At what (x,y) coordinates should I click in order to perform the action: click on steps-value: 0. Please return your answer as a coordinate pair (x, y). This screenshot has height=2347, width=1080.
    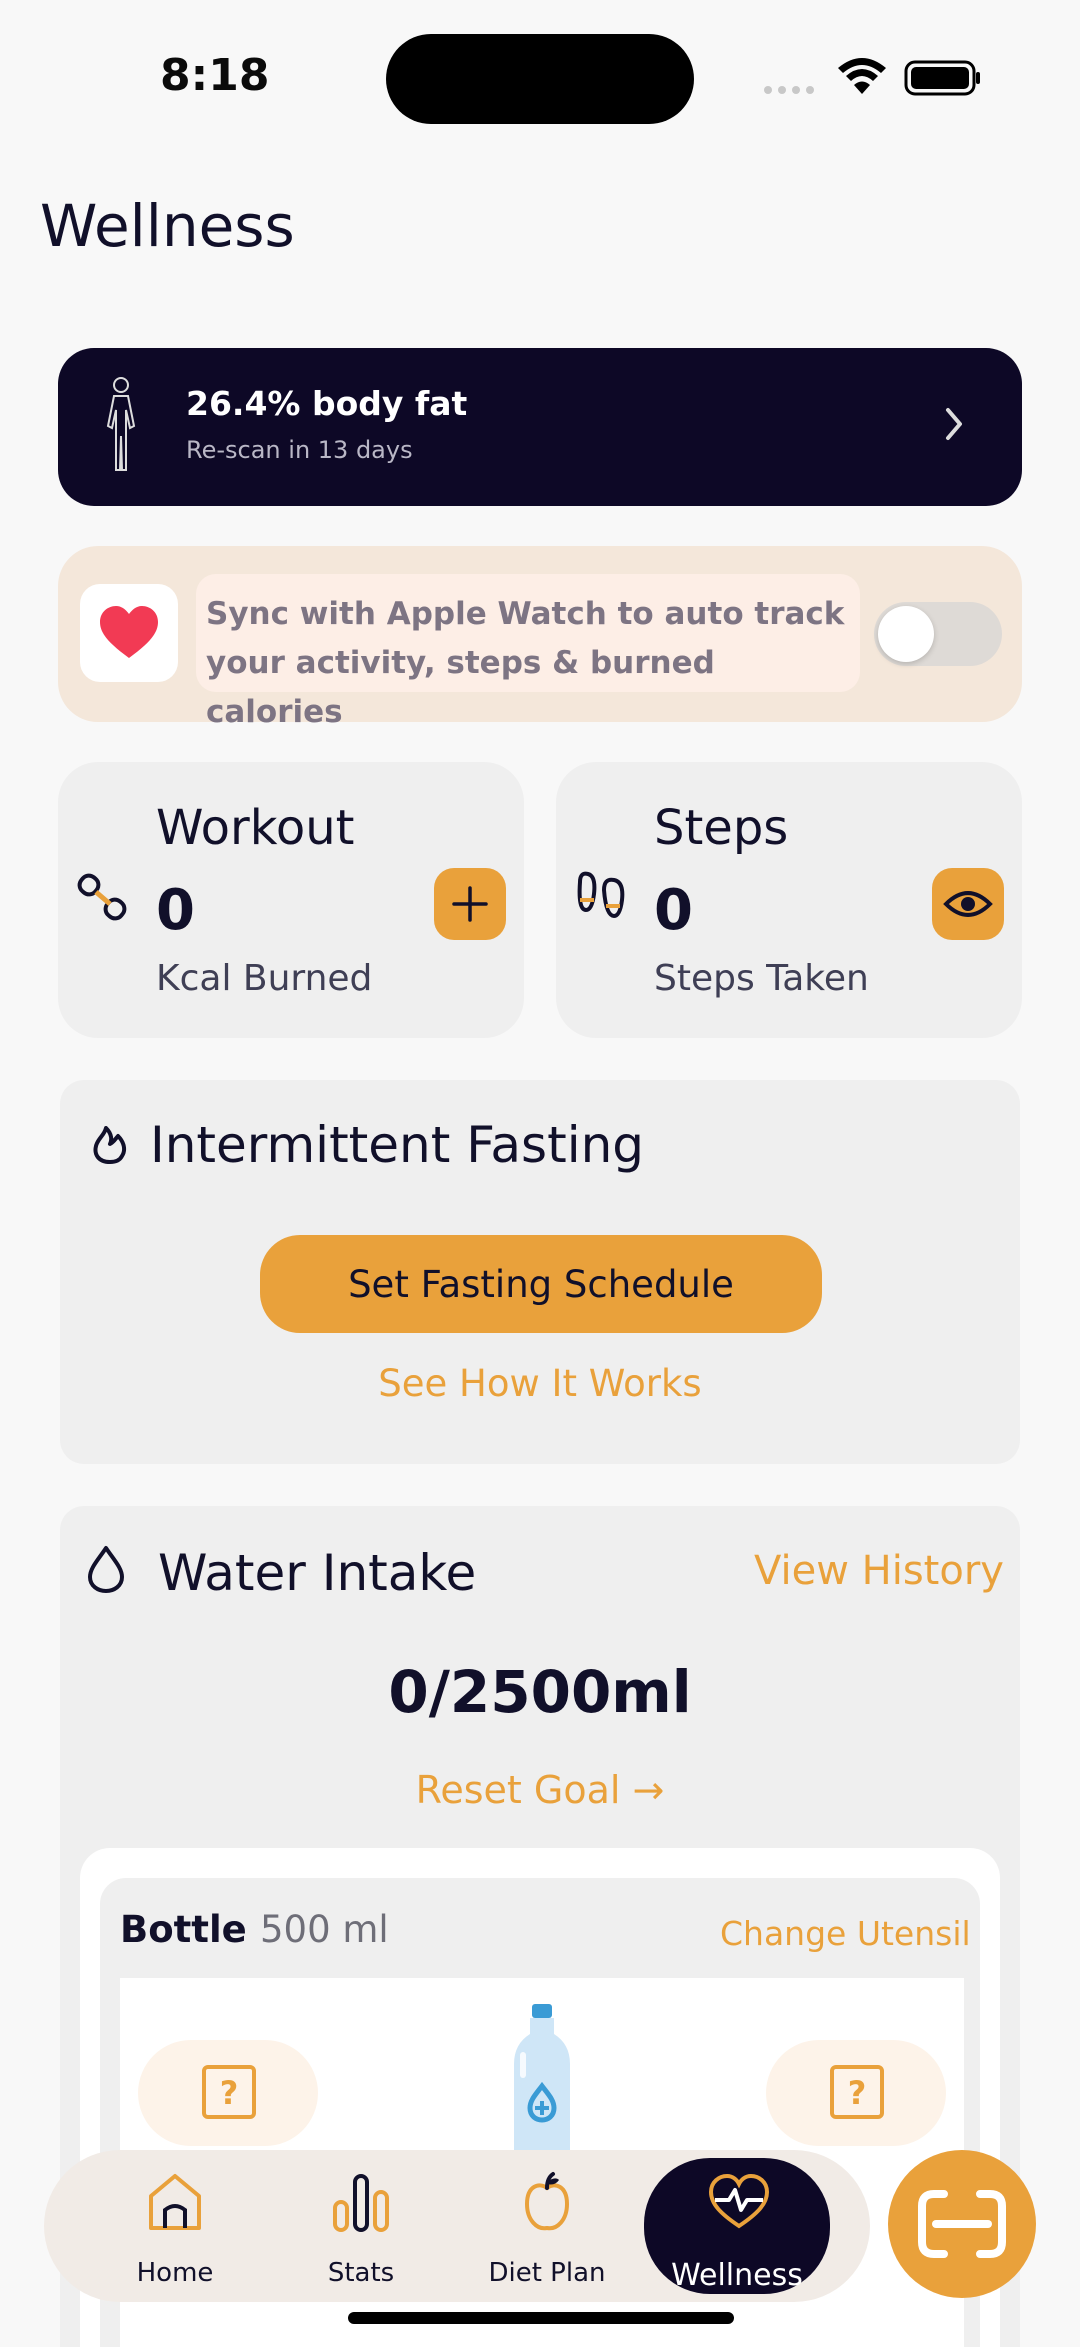
    Looking at the image, I should click on (673, 910).